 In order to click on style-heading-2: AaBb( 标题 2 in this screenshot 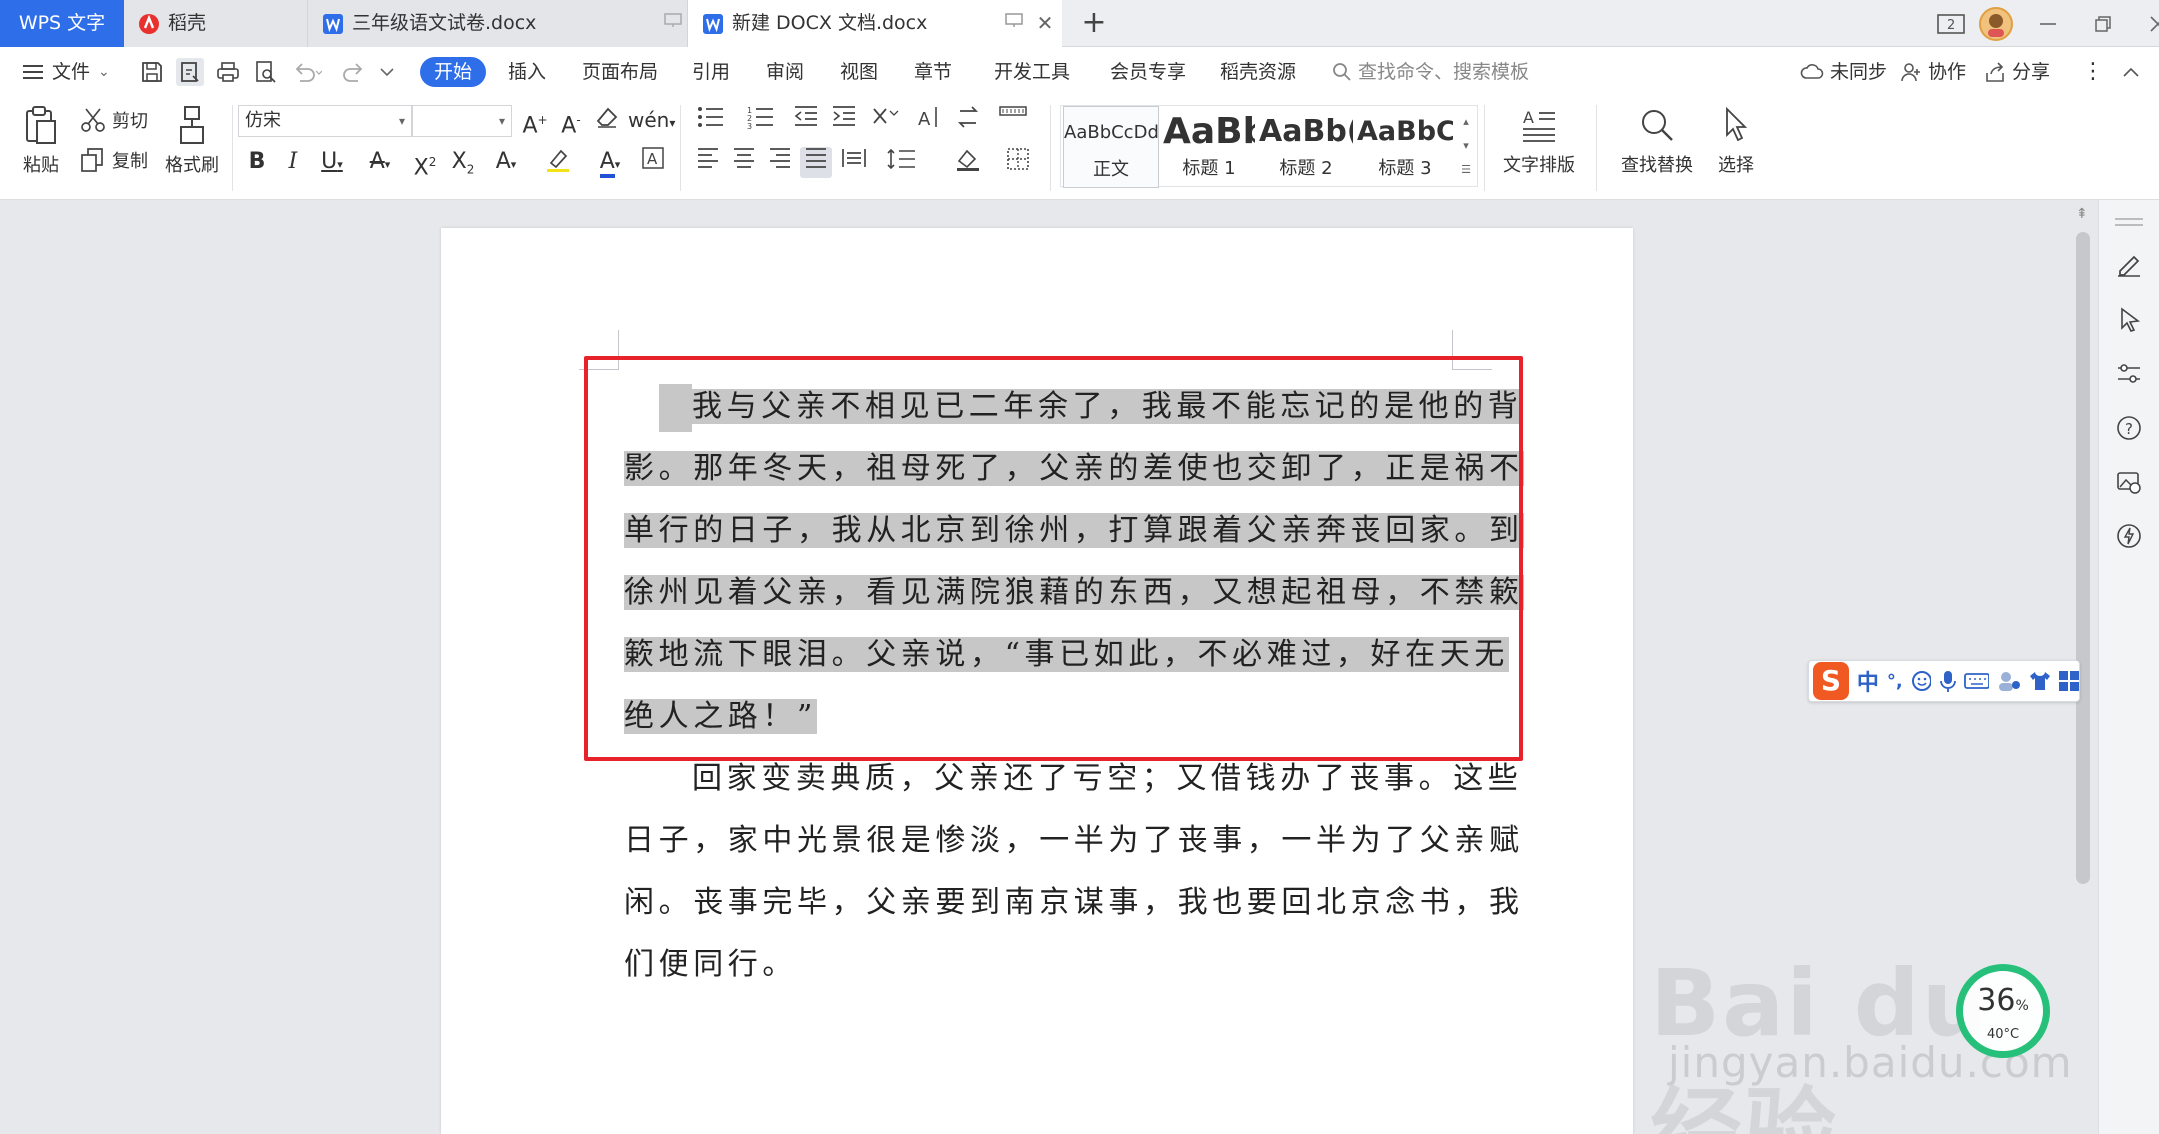, I will do `click(1306, 147)`.